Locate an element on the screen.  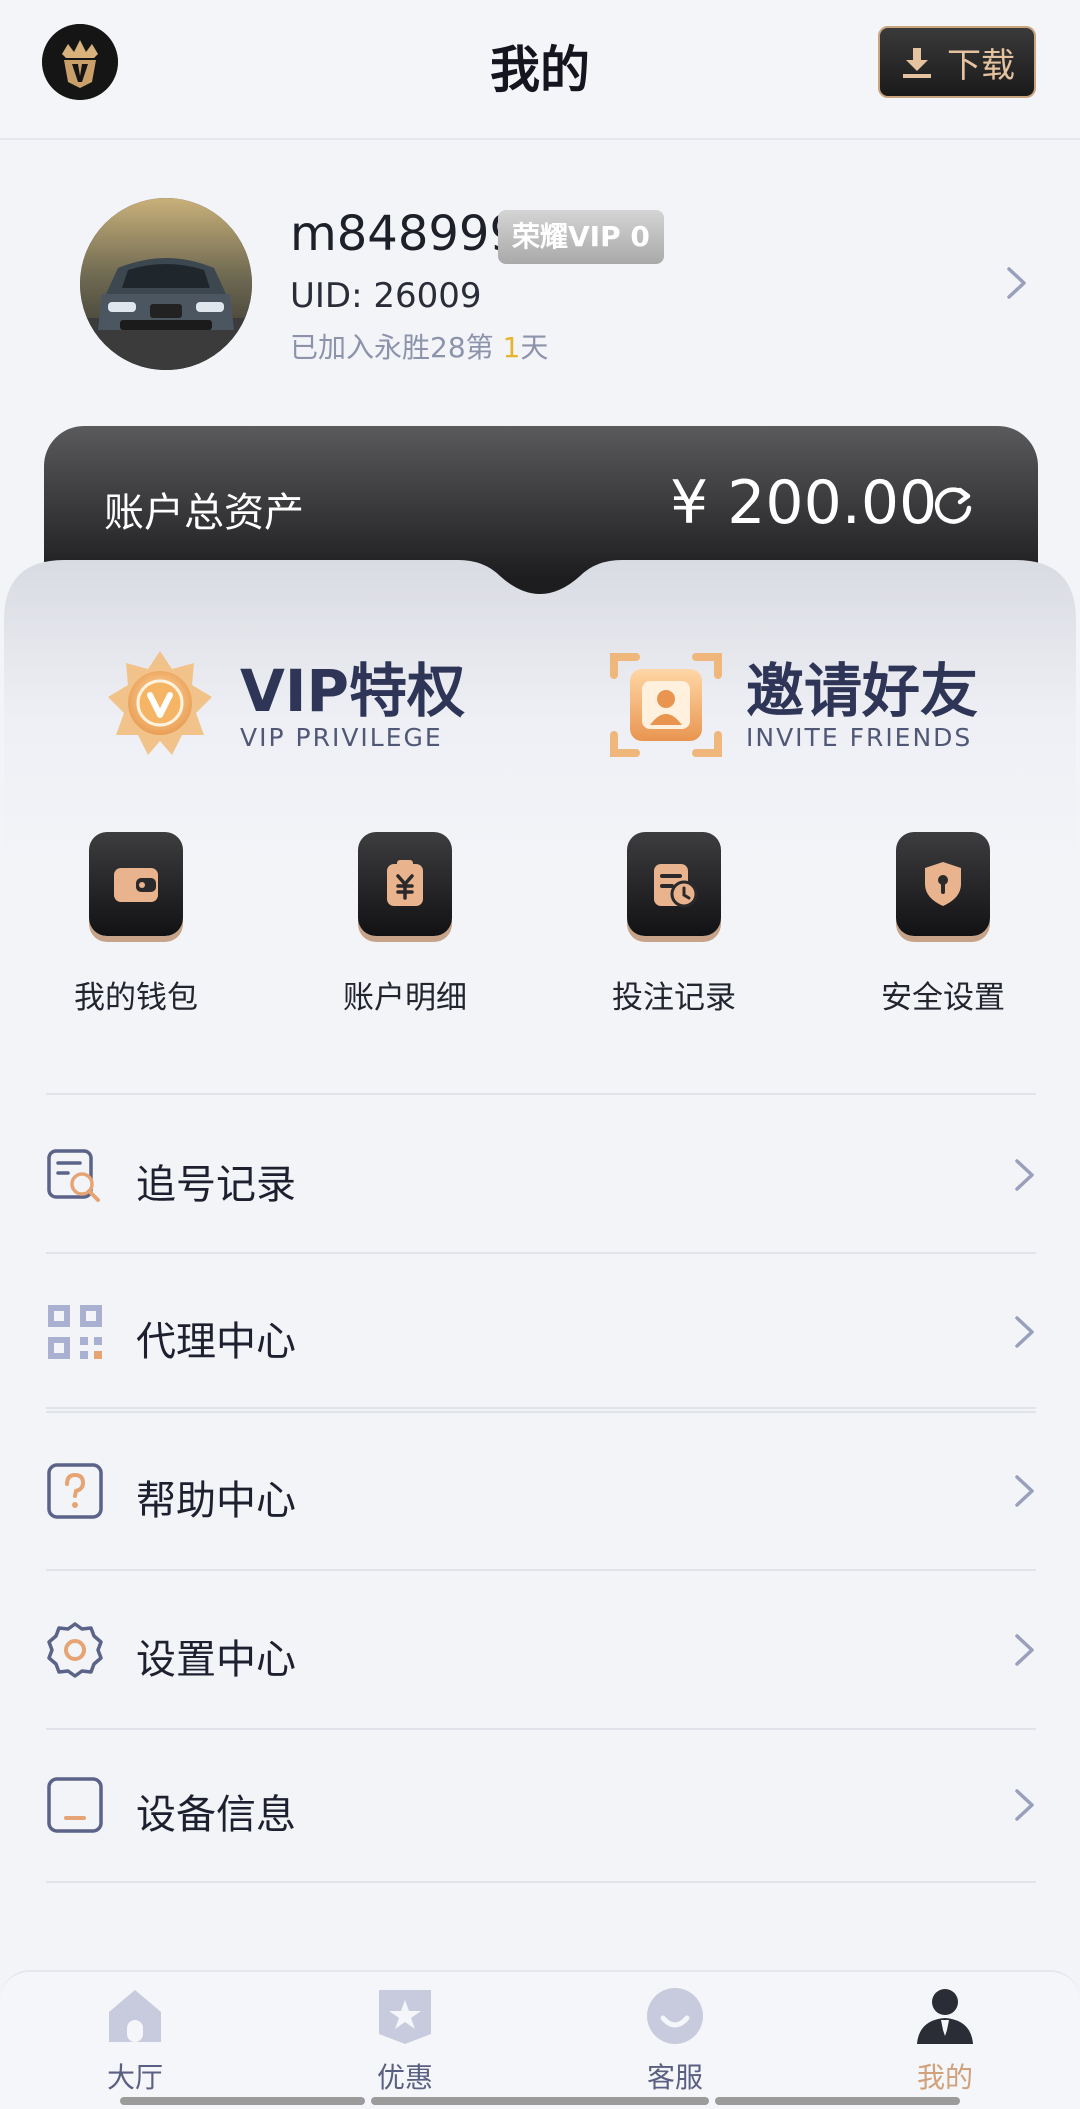
promo-star-icon is located at coordinates (405, 2017).